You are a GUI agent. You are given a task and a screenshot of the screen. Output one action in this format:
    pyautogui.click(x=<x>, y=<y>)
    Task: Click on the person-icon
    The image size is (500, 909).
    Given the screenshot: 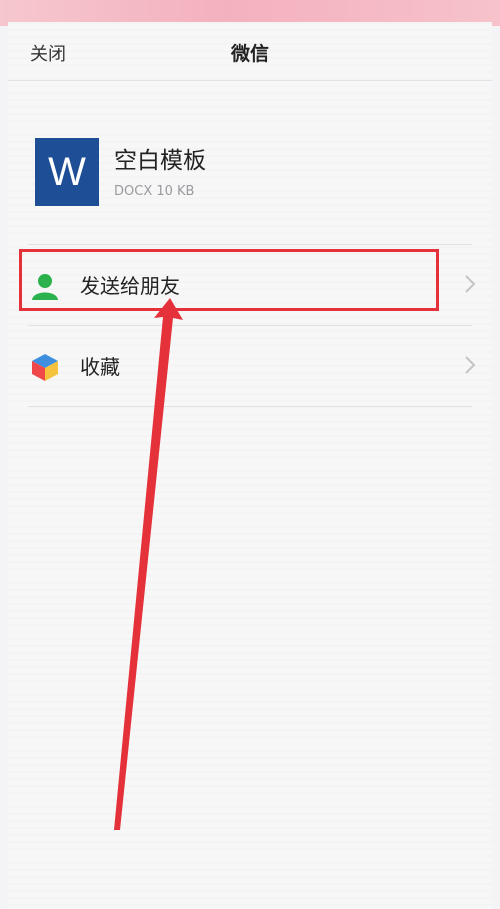 What is the action you would take?
    pyautogui.click(x=45, y=287)
    